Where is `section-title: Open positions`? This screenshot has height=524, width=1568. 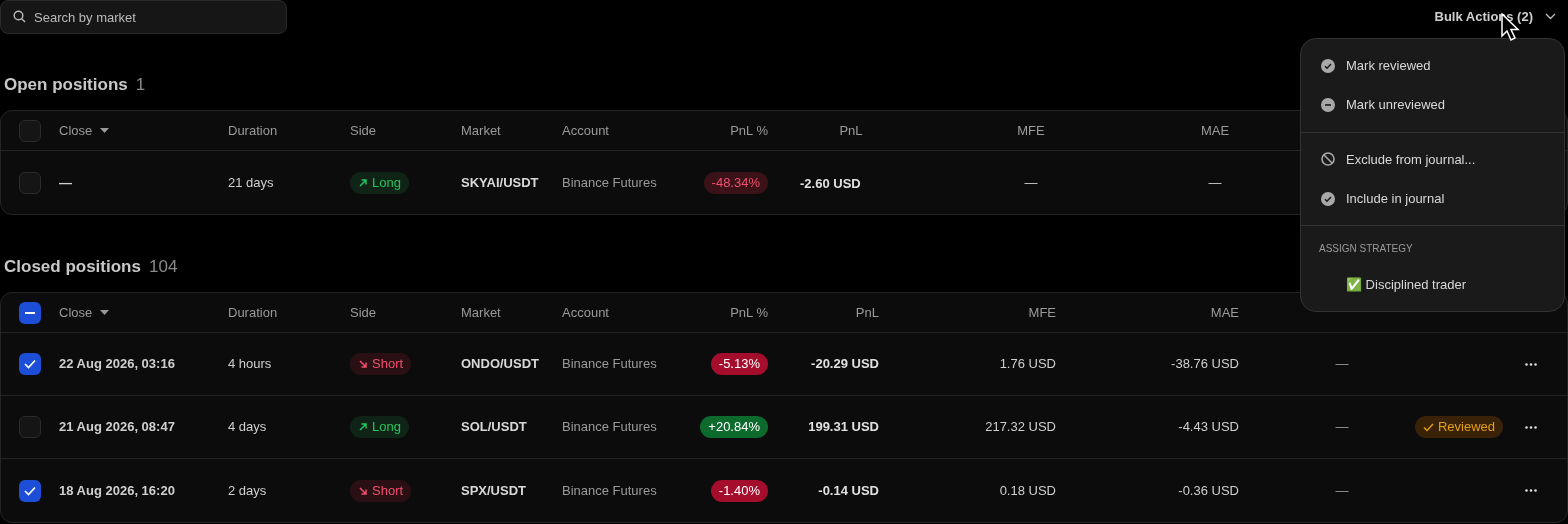
section-title: Open positions is located at coordinates (66, 85).